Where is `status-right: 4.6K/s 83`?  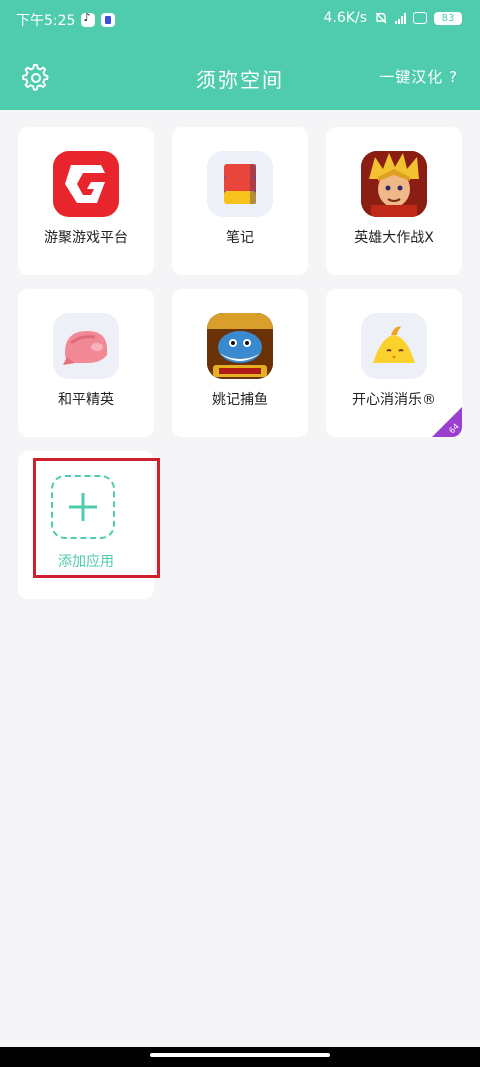
status-right: 4.6K/s 83 is located at coordinates (393, 18).